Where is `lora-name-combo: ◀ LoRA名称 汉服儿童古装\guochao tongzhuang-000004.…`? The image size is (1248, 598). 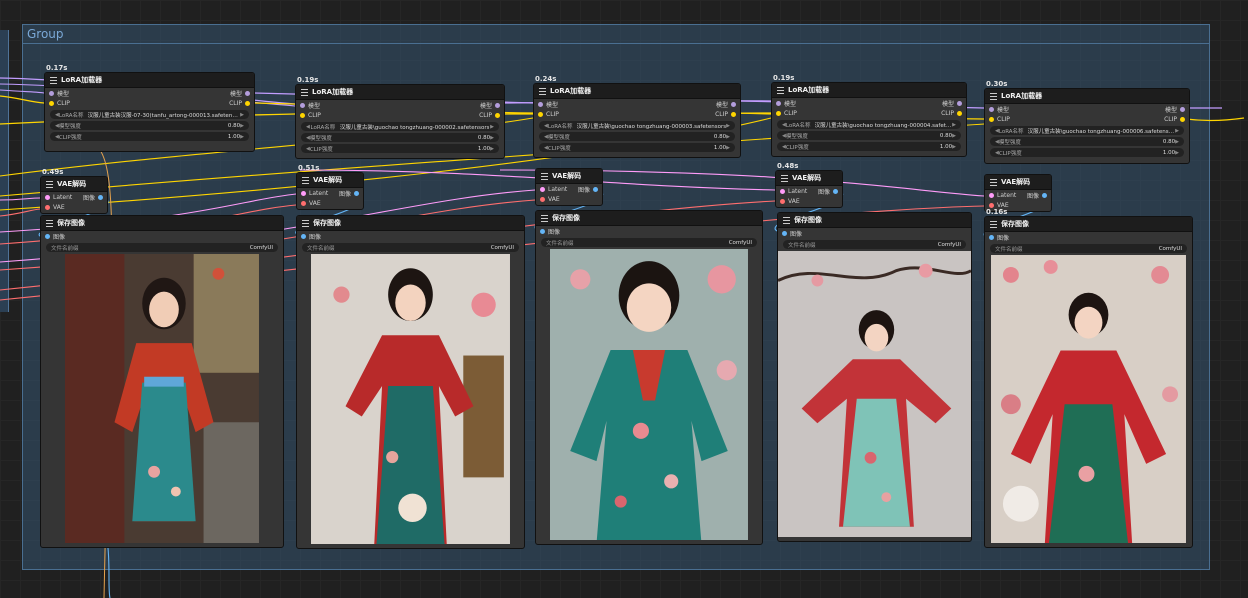 lora-name-combo: ◀ LoRA名称 汉服儿童古装\guochao tongzhuang-000004.… is located at coordinates (869, 124).